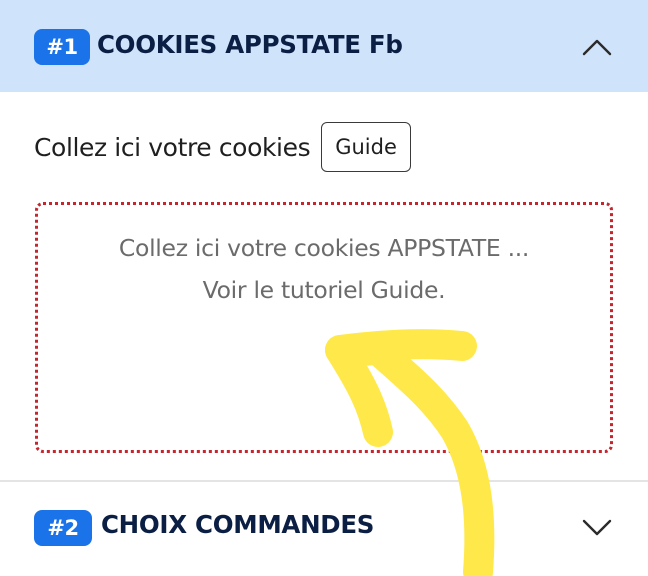 The image size is (648, 576). I want to click on section-number-badge: #1, so click(62, 47).